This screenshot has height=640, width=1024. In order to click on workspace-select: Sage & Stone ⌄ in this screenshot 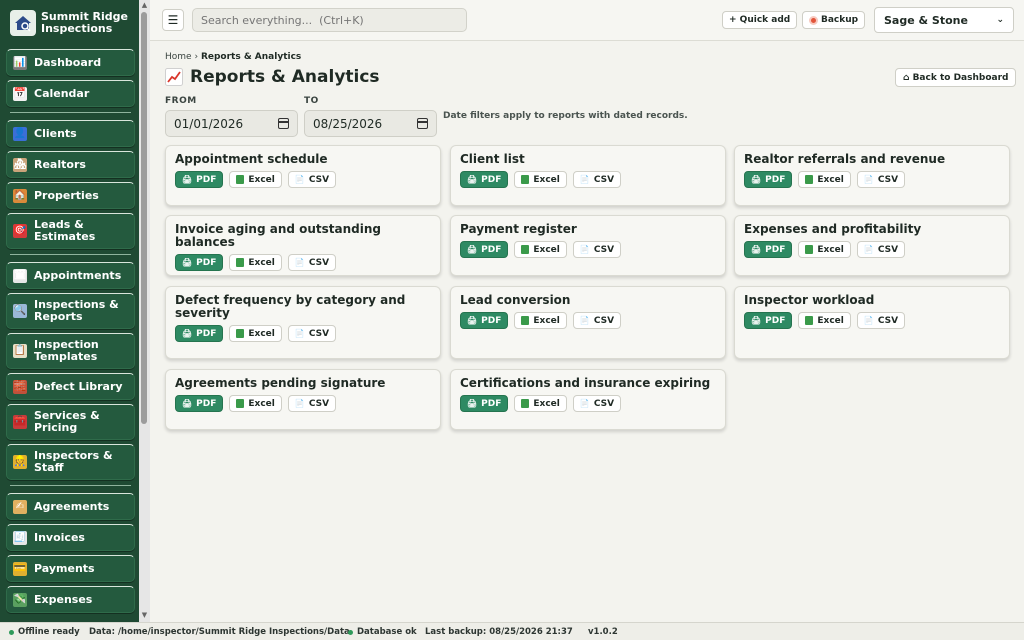, I will do `click(944, 20)`.